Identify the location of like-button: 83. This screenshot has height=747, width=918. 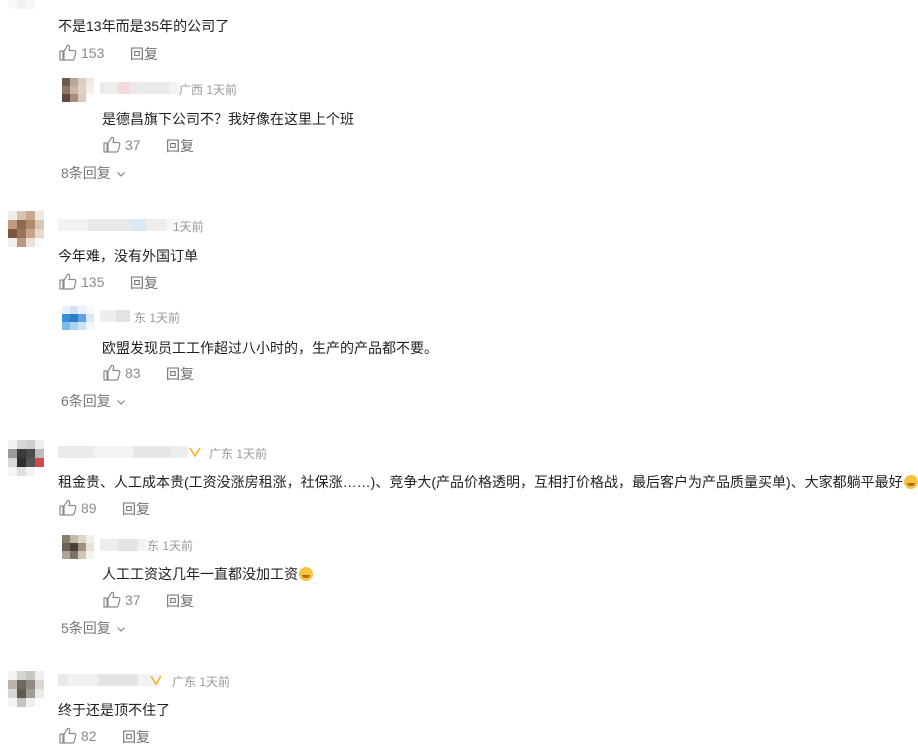
(122, 372).